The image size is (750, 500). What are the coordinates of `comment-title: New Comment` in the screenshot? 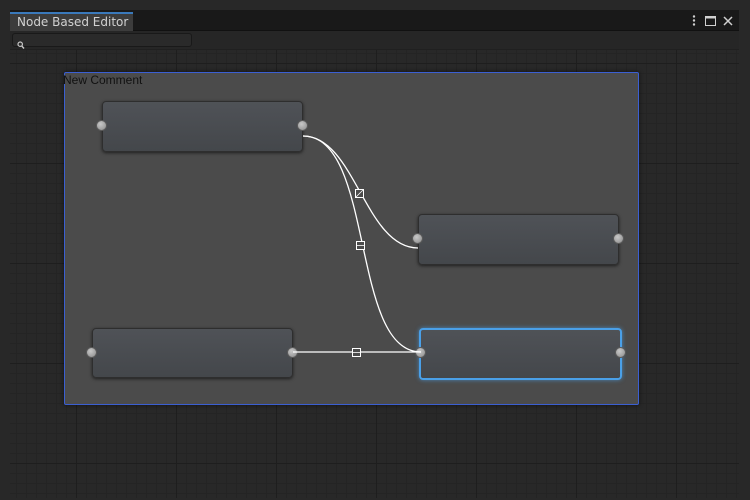 It's located at (102, 80).